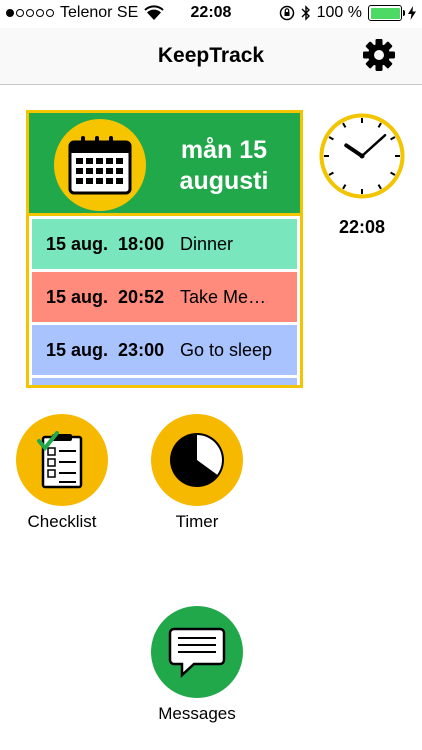 The image size is (422, 750). Describe the element at coordinates (62, 521) in the screenshot. I see `checklist-label: Checklist` at that location.